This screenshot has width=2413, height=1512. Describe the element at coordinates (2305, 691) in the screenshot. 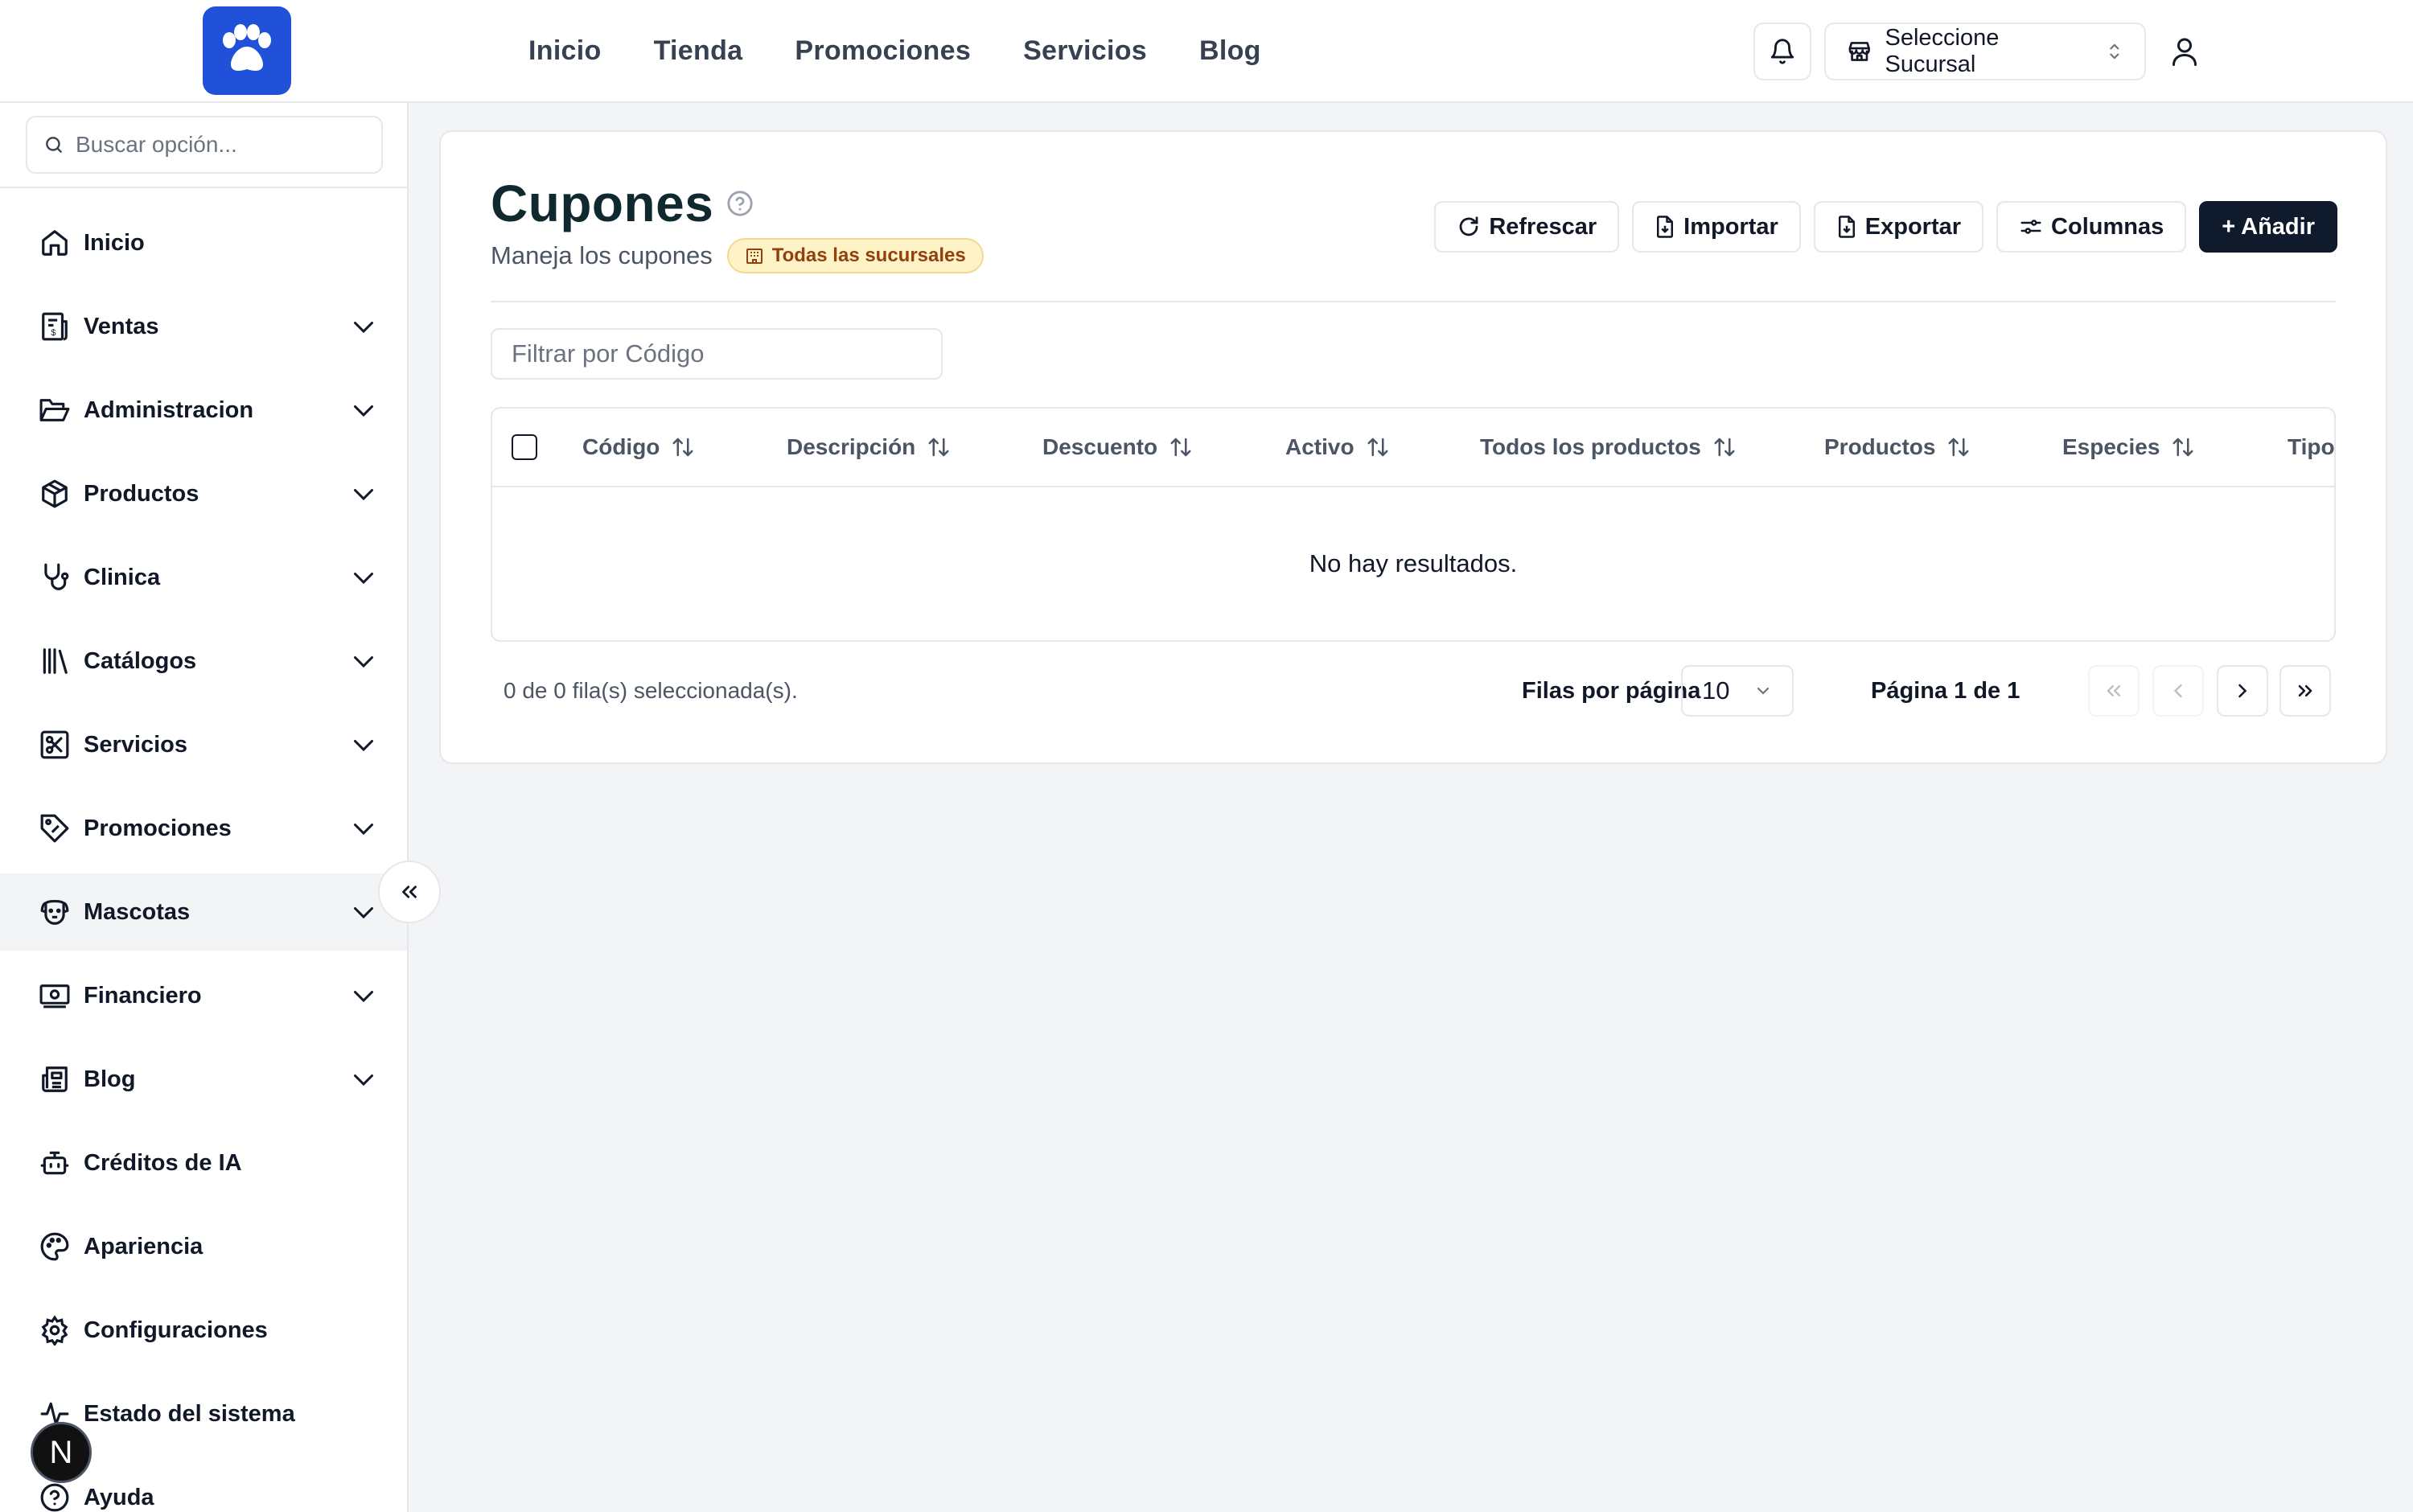

I see `last-page-button` at that location.